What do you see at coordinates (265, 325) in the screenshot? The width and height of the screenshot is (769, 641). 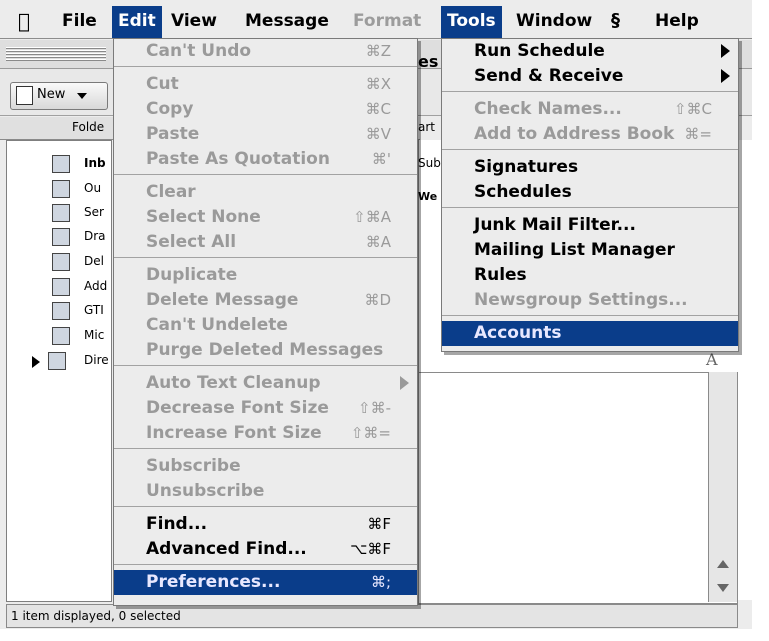 I see `edit-item-can-t-undelete: Can't Undelete` at bounding box center [265, 325].